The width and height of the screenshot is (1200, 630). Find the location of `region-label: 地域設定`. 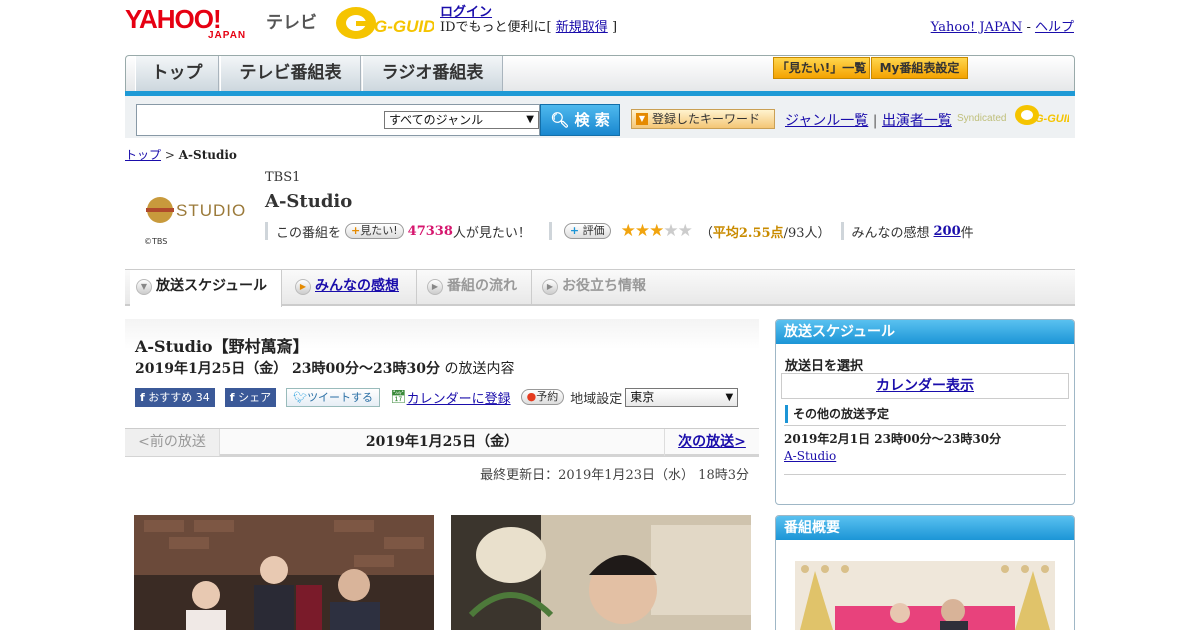

region-label: 地域設定 is located at coordinates (596, 399).